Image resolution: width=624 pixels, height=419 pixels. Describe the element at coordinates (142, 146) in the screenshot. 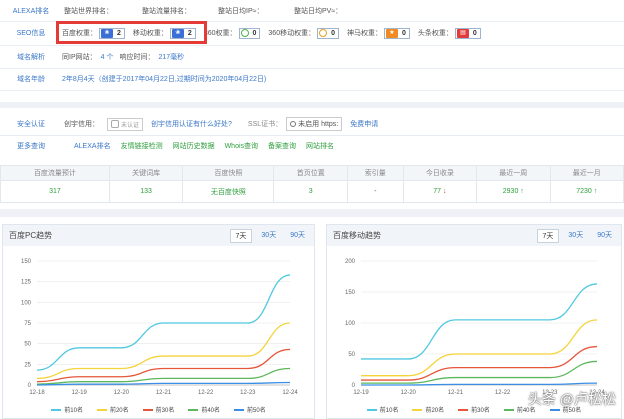

I see `more-link-friendlinks: 友情链接检测` at that location.